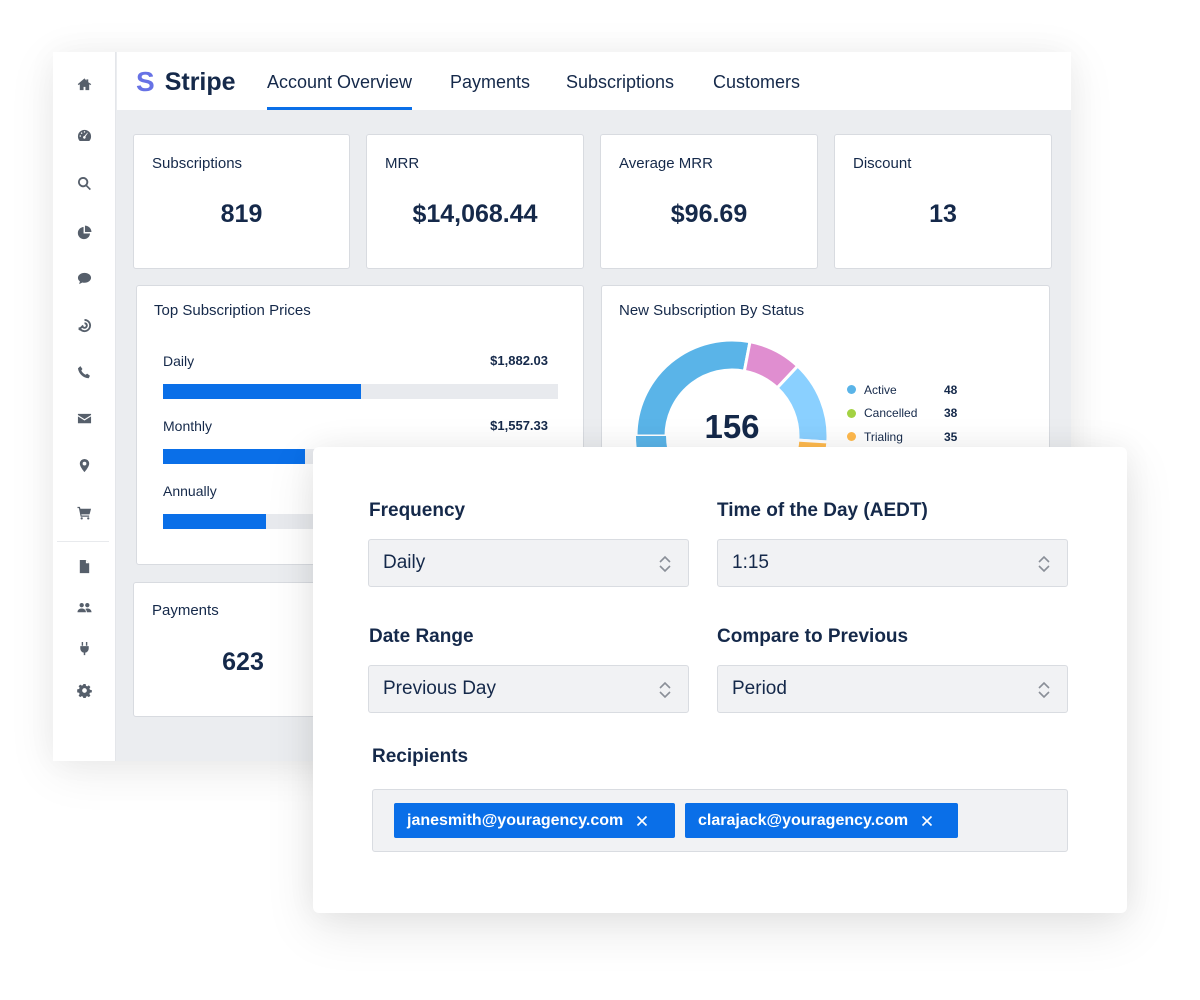 Image resolution: width=1200 pixels, height=1000 pixels. Describe the element at coordinates (83, 541) in the screenshot. I see `sidebar-divider` at that location.